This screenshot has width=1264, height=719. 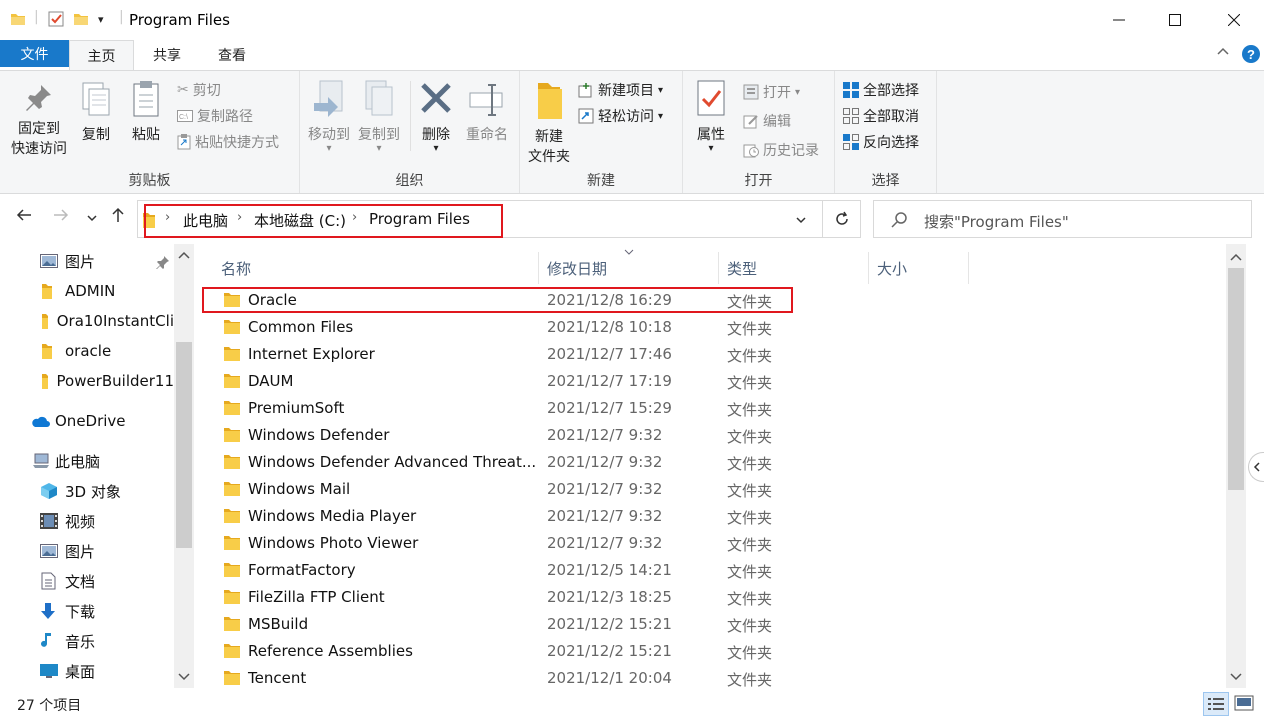 I want to click on computer-icon, so click(x=41, y=460).